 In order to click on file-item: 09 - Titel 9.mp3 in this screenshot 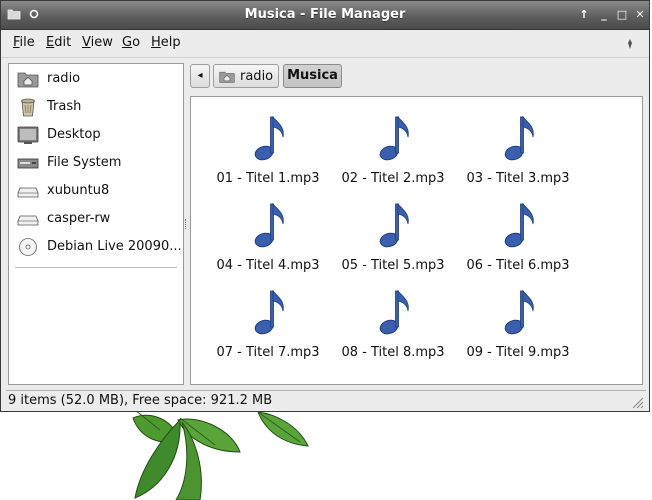, I will do `click(518, 322)`.